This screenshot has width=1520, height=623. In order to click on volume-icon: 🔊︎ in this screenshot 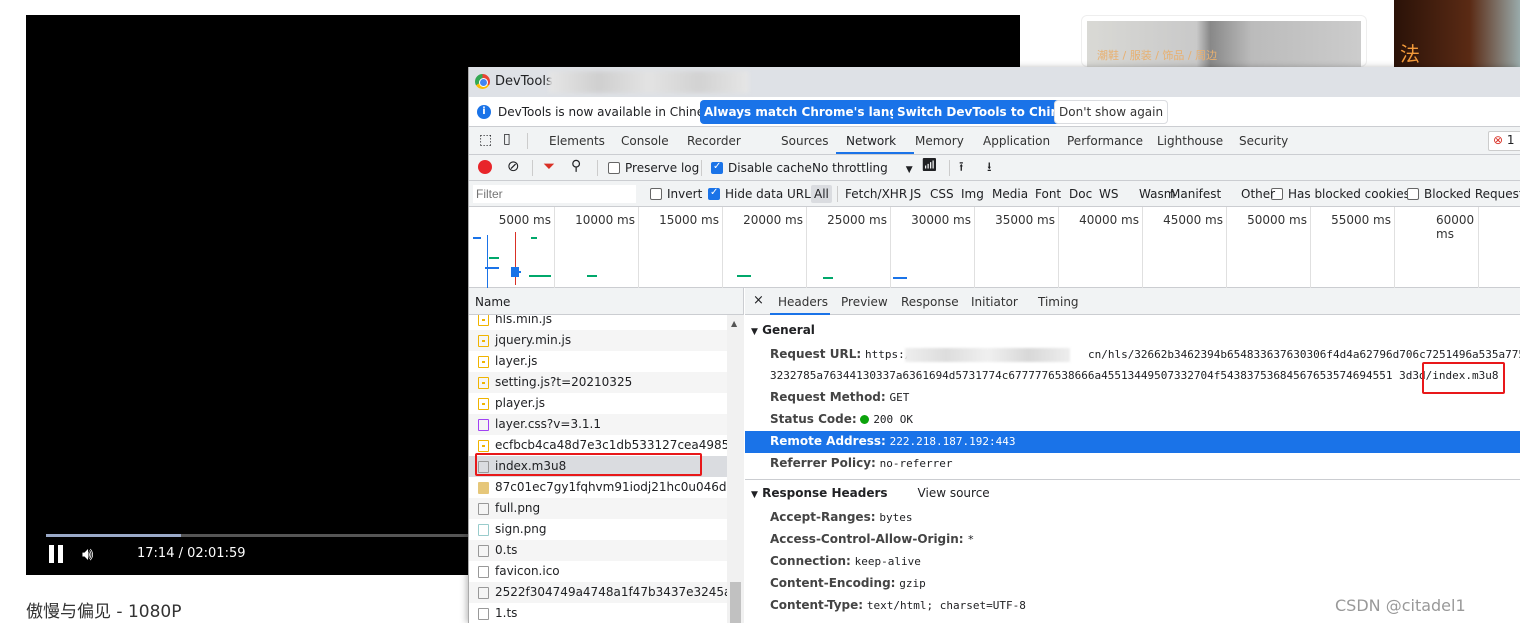, I will do `click(87, 554)`.